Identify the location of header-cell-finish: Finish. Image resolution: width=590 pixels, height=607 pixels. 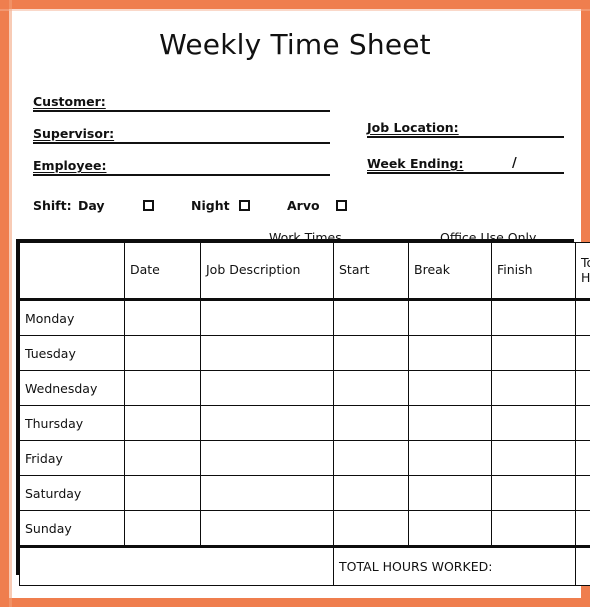
(533, 271).